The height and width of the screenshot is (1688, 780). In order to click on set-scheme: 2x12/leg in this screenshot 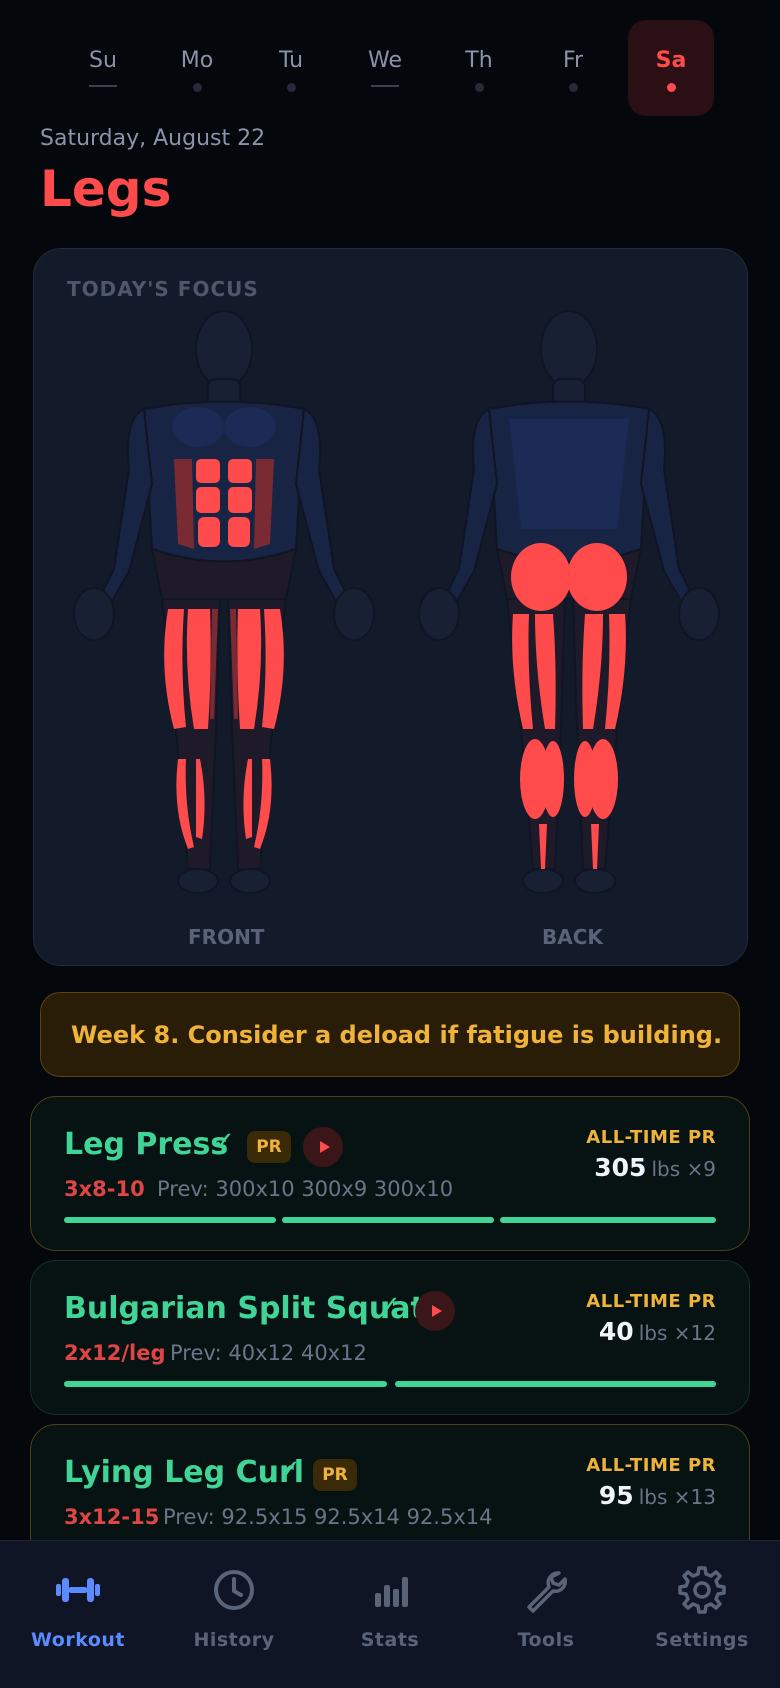, I will do `click(115, 1353)`.